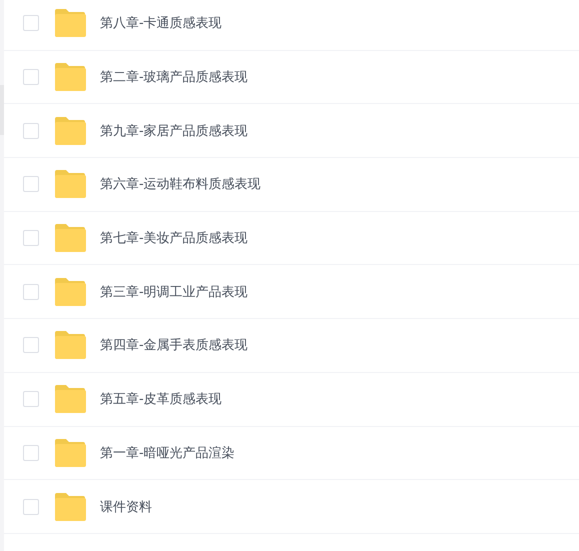 This screenshot has height=551, width=579. I want to click on folder-name: 第五章-皮革质感表现, so click(161, 399).